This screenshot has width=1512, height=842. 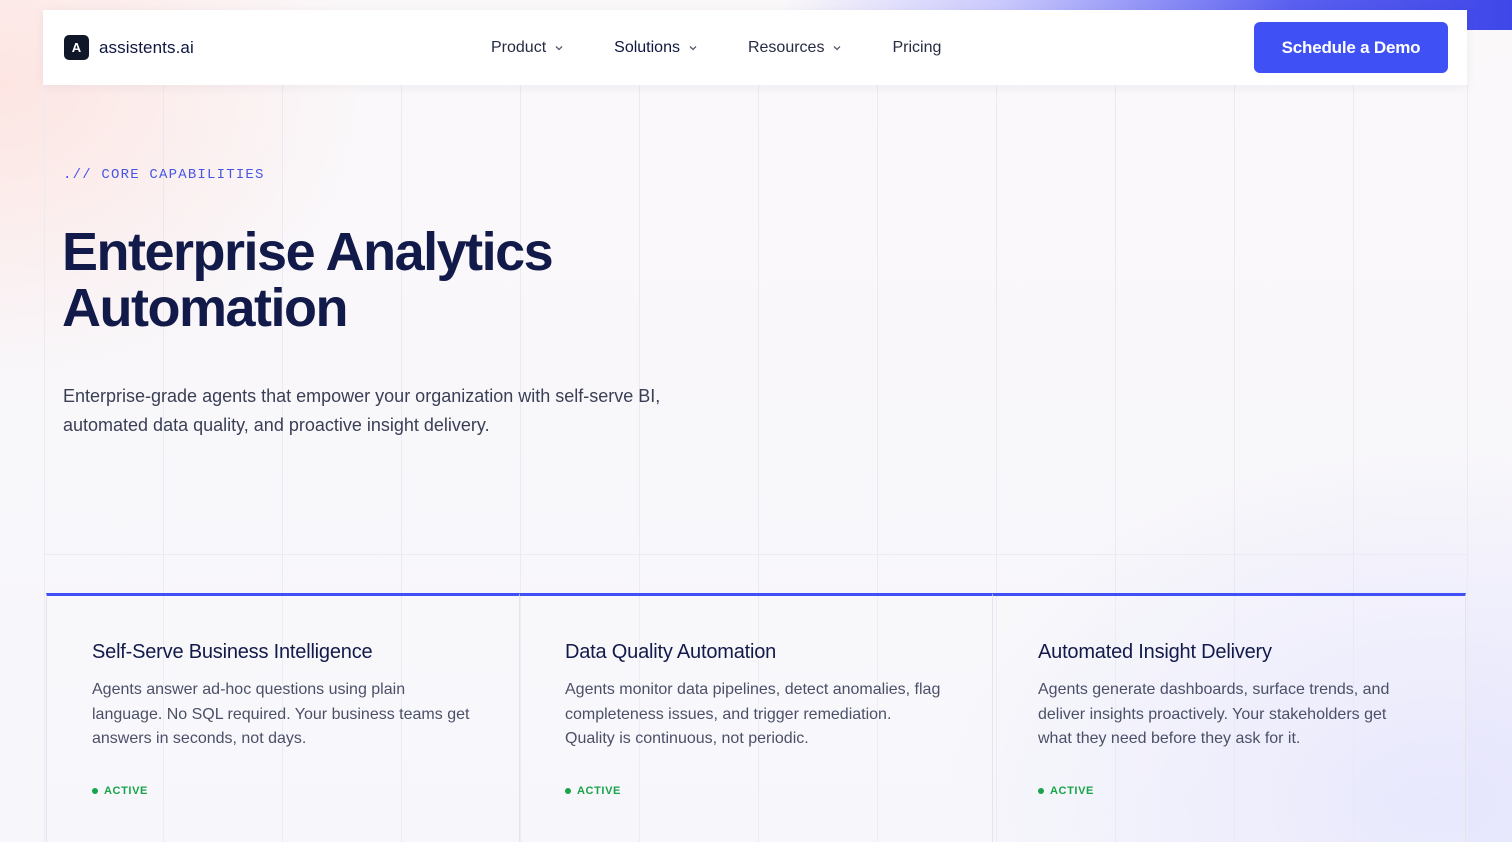 What do you see at coordinates (164, 175) in the screenshot?
I see `section-eyebrow: .// CORE CAPABILITIES` at bounding box center [164, 175].